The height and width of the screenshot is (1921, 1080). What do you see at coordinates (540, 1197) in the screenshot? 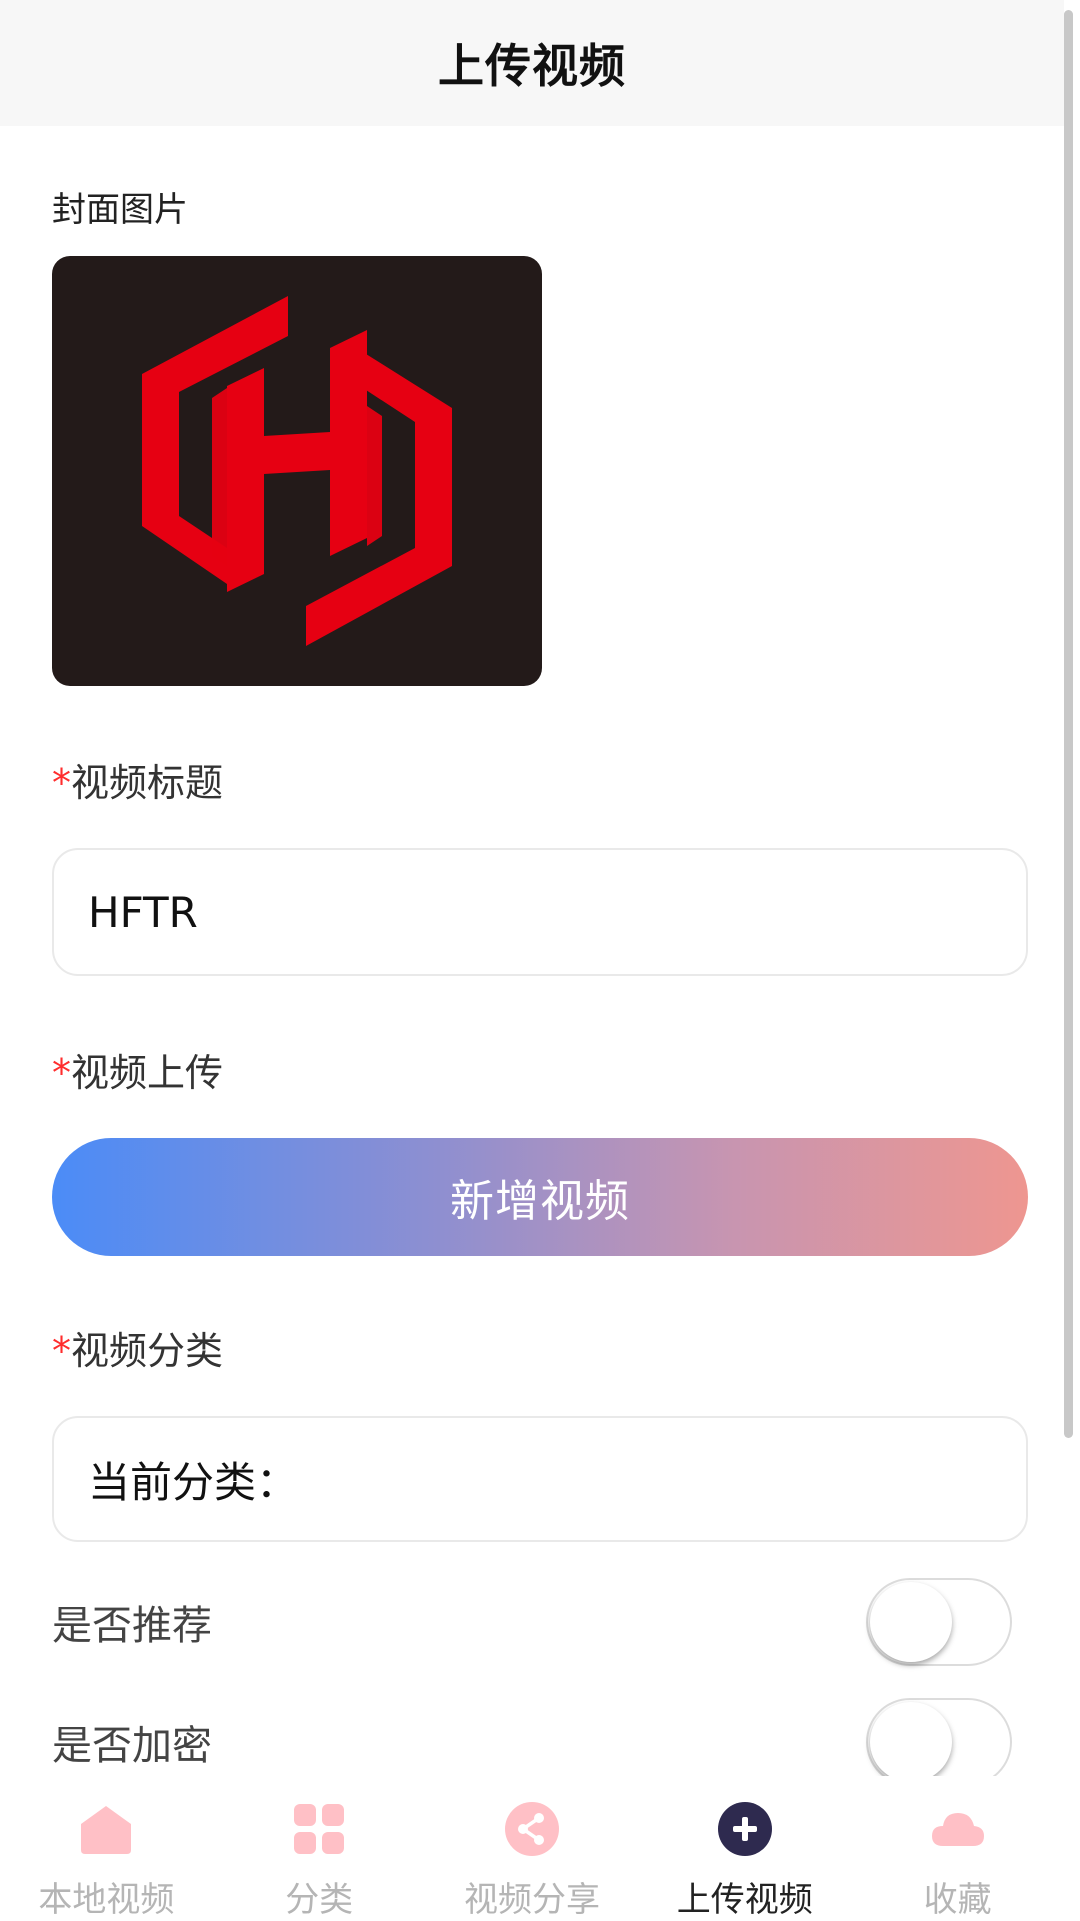
I see `add-video-button: 新增视频` at bounding box center [540, 1197].